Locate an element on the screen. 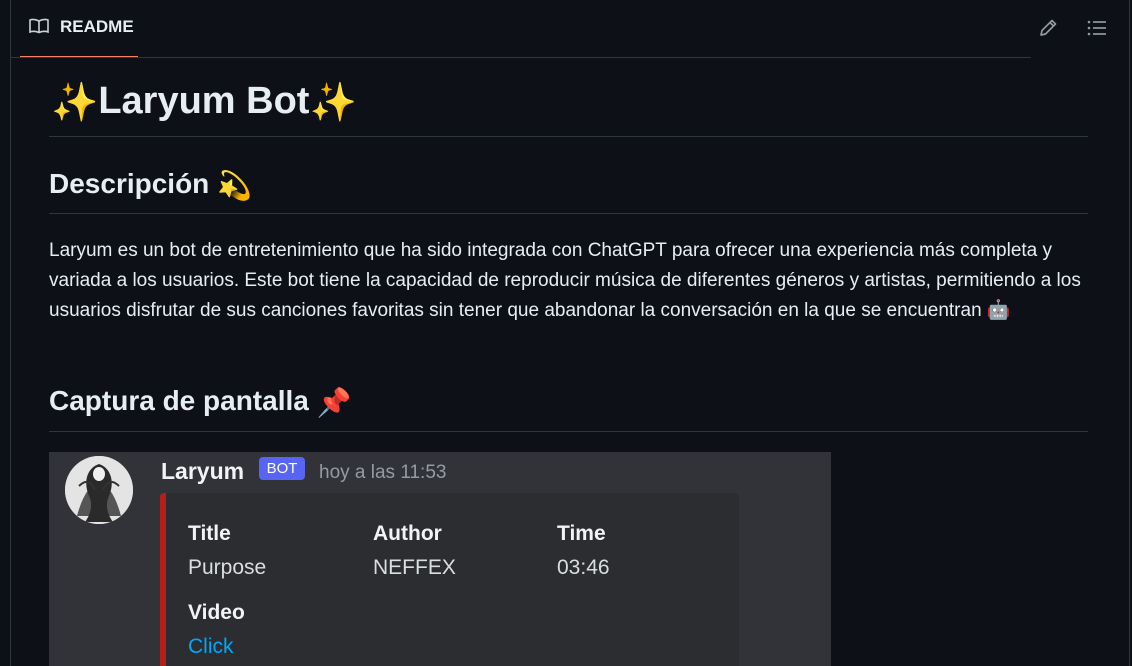  tab-divider is located at coordinates (521, 57).